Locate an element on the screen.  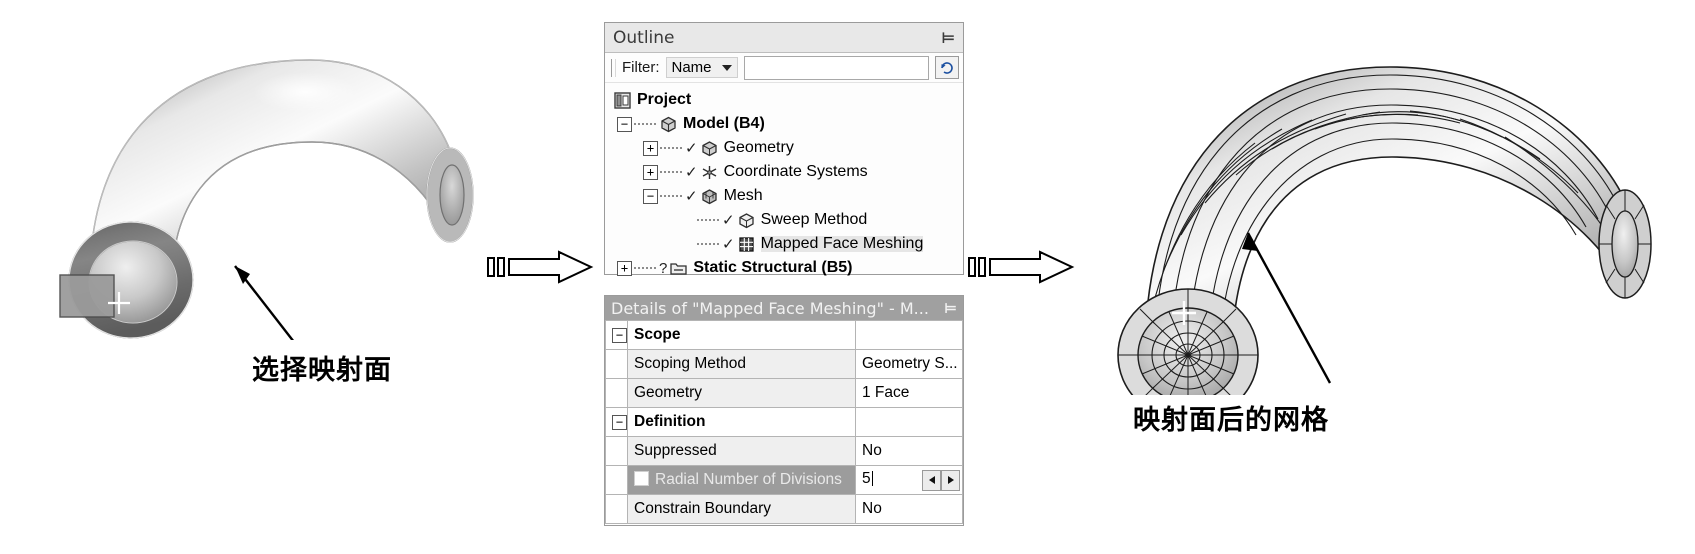
right-caption: 映射面后的网格 is located at coordinates (1231, 420).